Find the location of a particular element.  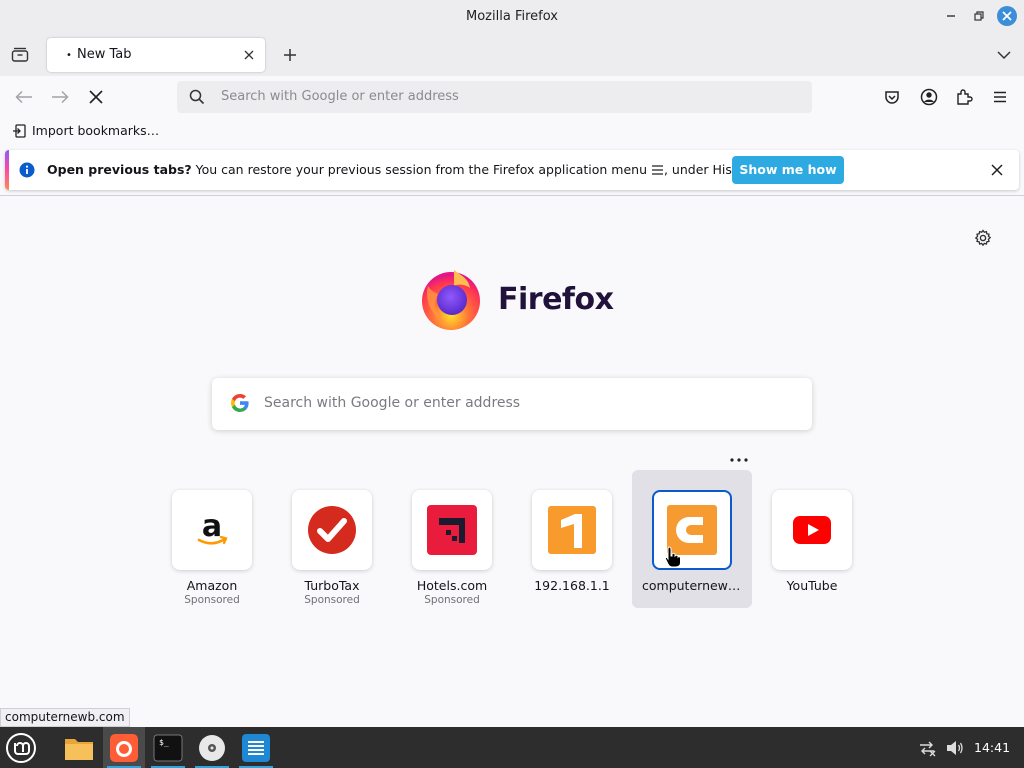

stop-icon is located at coordinates (96, 97).